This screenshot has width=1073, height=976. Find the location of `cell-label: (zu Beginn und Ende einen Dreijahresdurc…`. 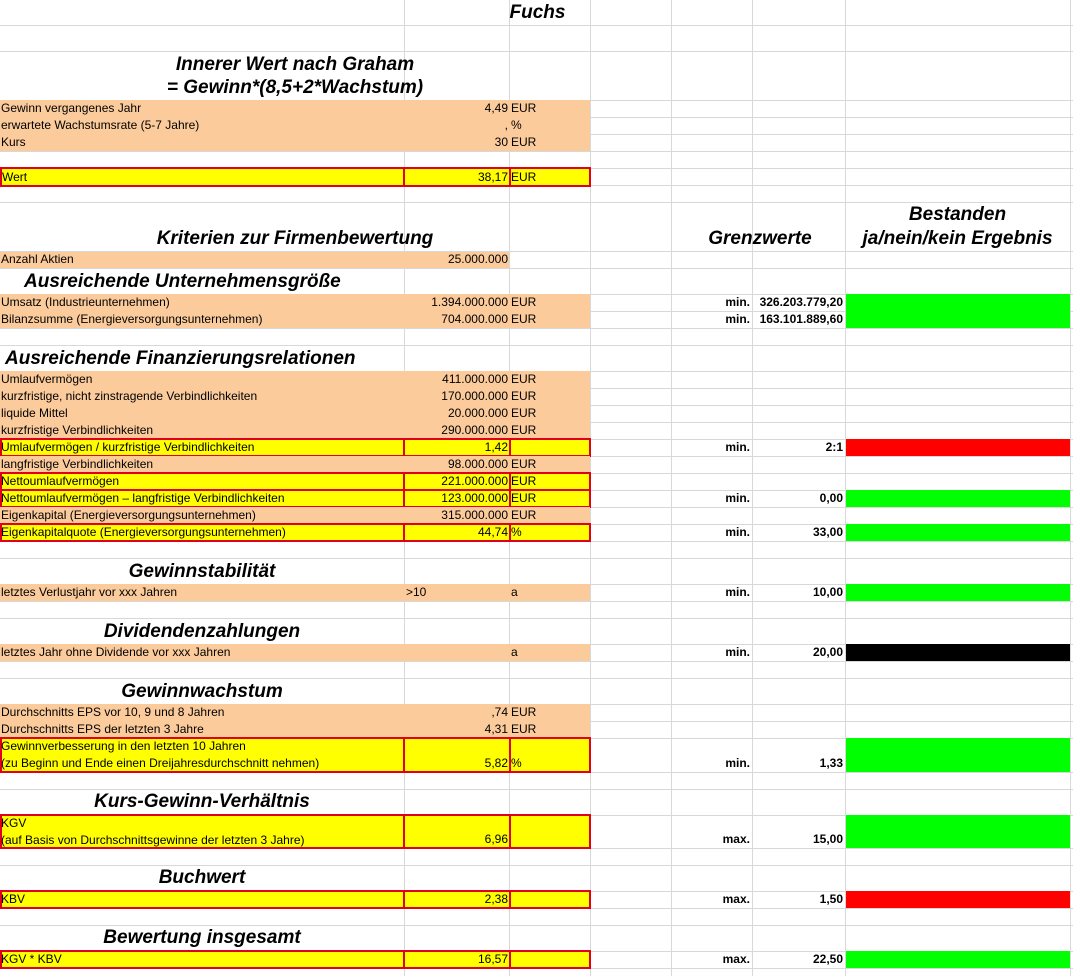

cell-label: (zu Beginn und Ende einen Dreijahresdurc… is located at coordinates (160, 763).